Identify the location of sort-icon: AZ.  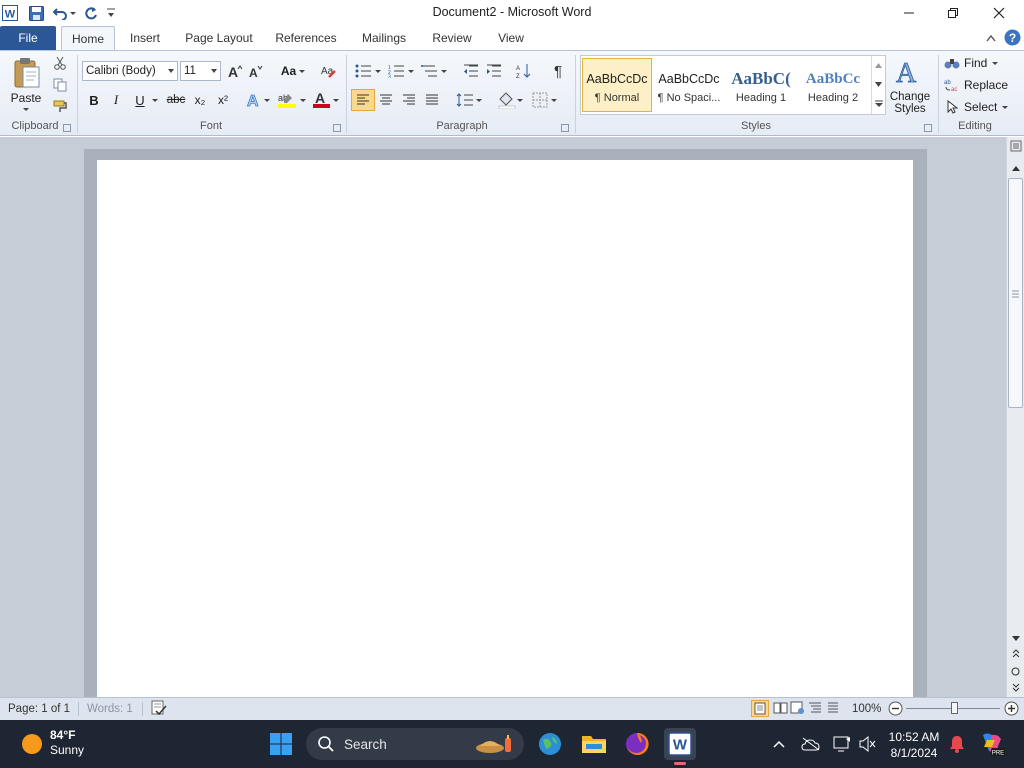
(524, 71).